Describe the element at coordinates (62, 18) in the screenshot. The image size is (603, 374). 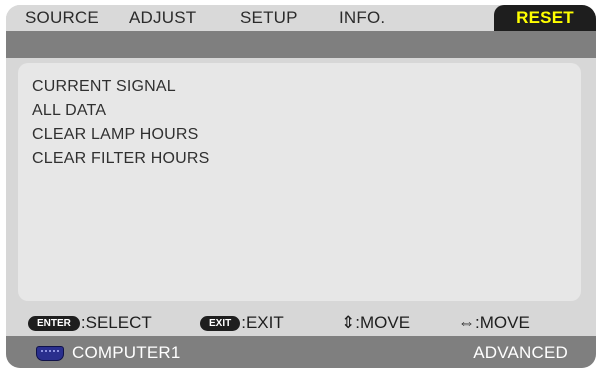
I see `tab-source: SOURCE` at that location.